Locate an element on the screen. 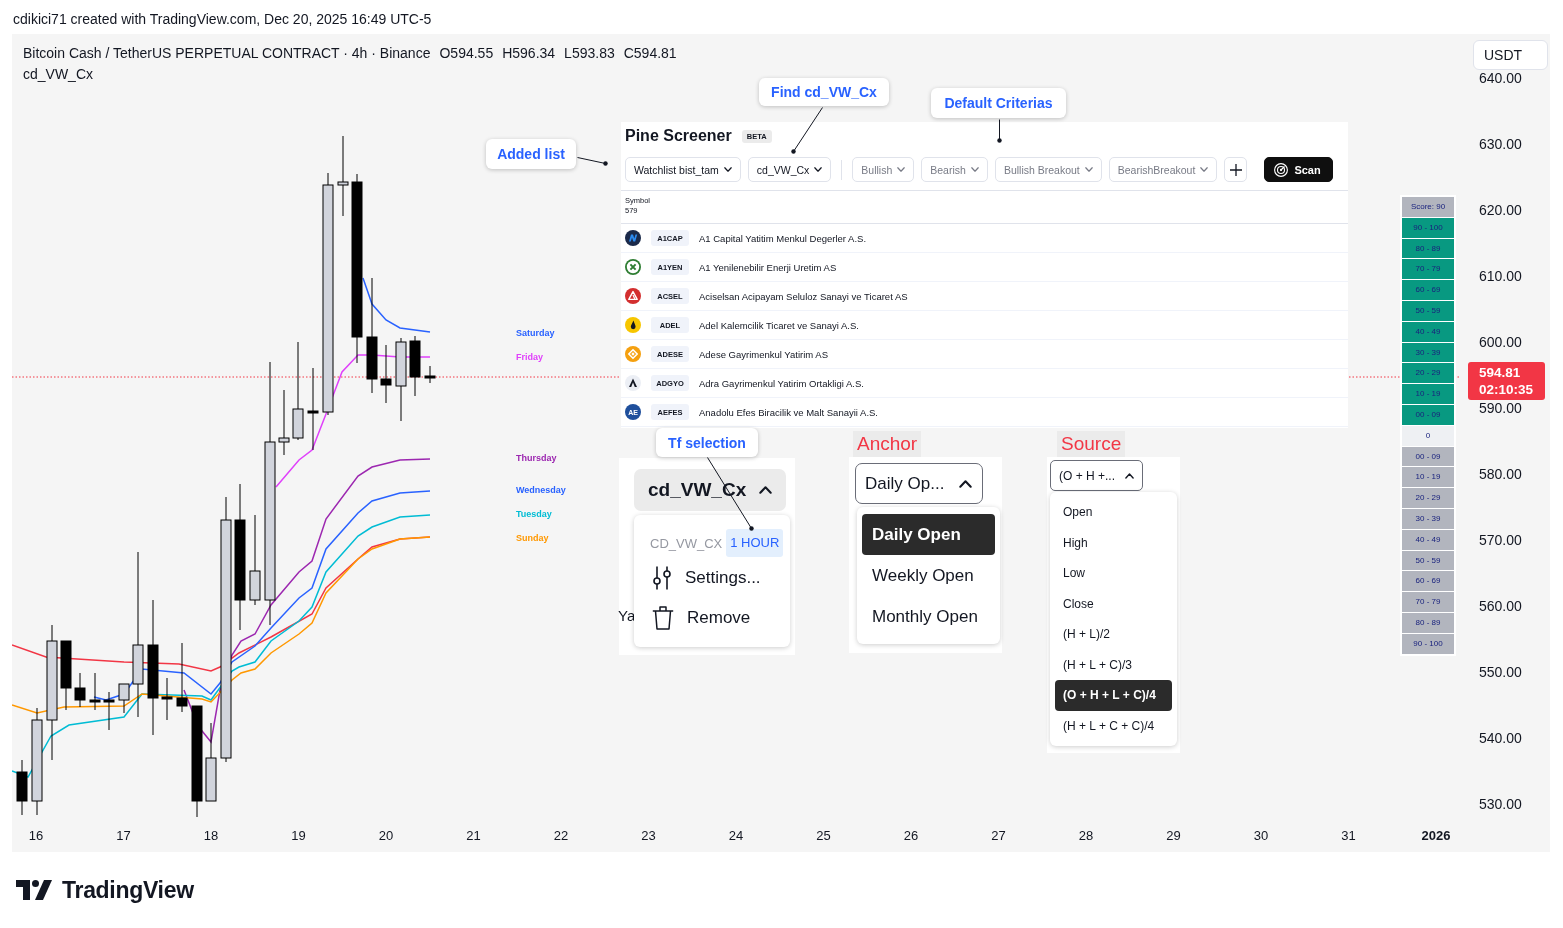 This screenshot has height=928, width=1563. menu-option: Close is located at coordinates (1113, 603).